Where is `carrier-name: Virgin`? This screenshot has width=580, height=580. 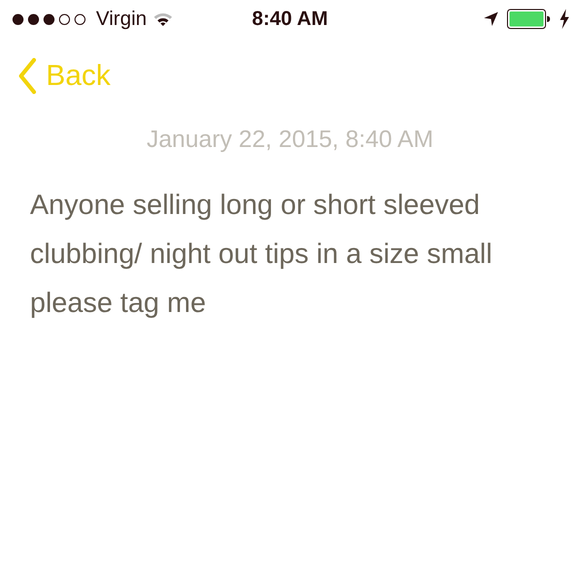 carrier-name: Virgin is located at coordinates (121, 19).